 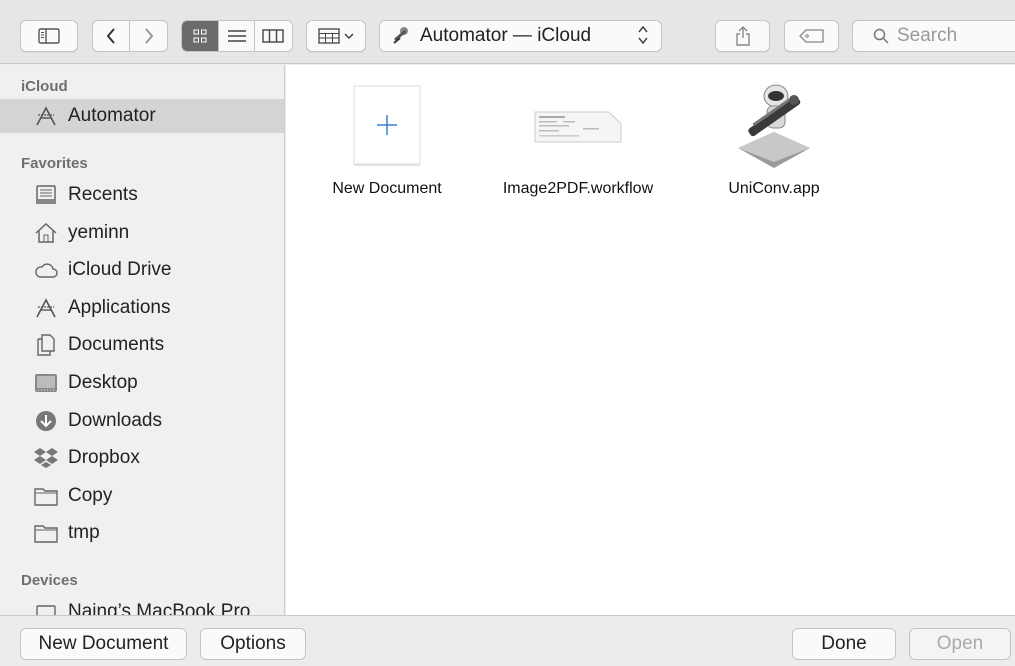 What do you see at coordinates (103, 194) in the screenshot?
I see `sidebar-item-label: Recents` at bounding box center [103, 194].